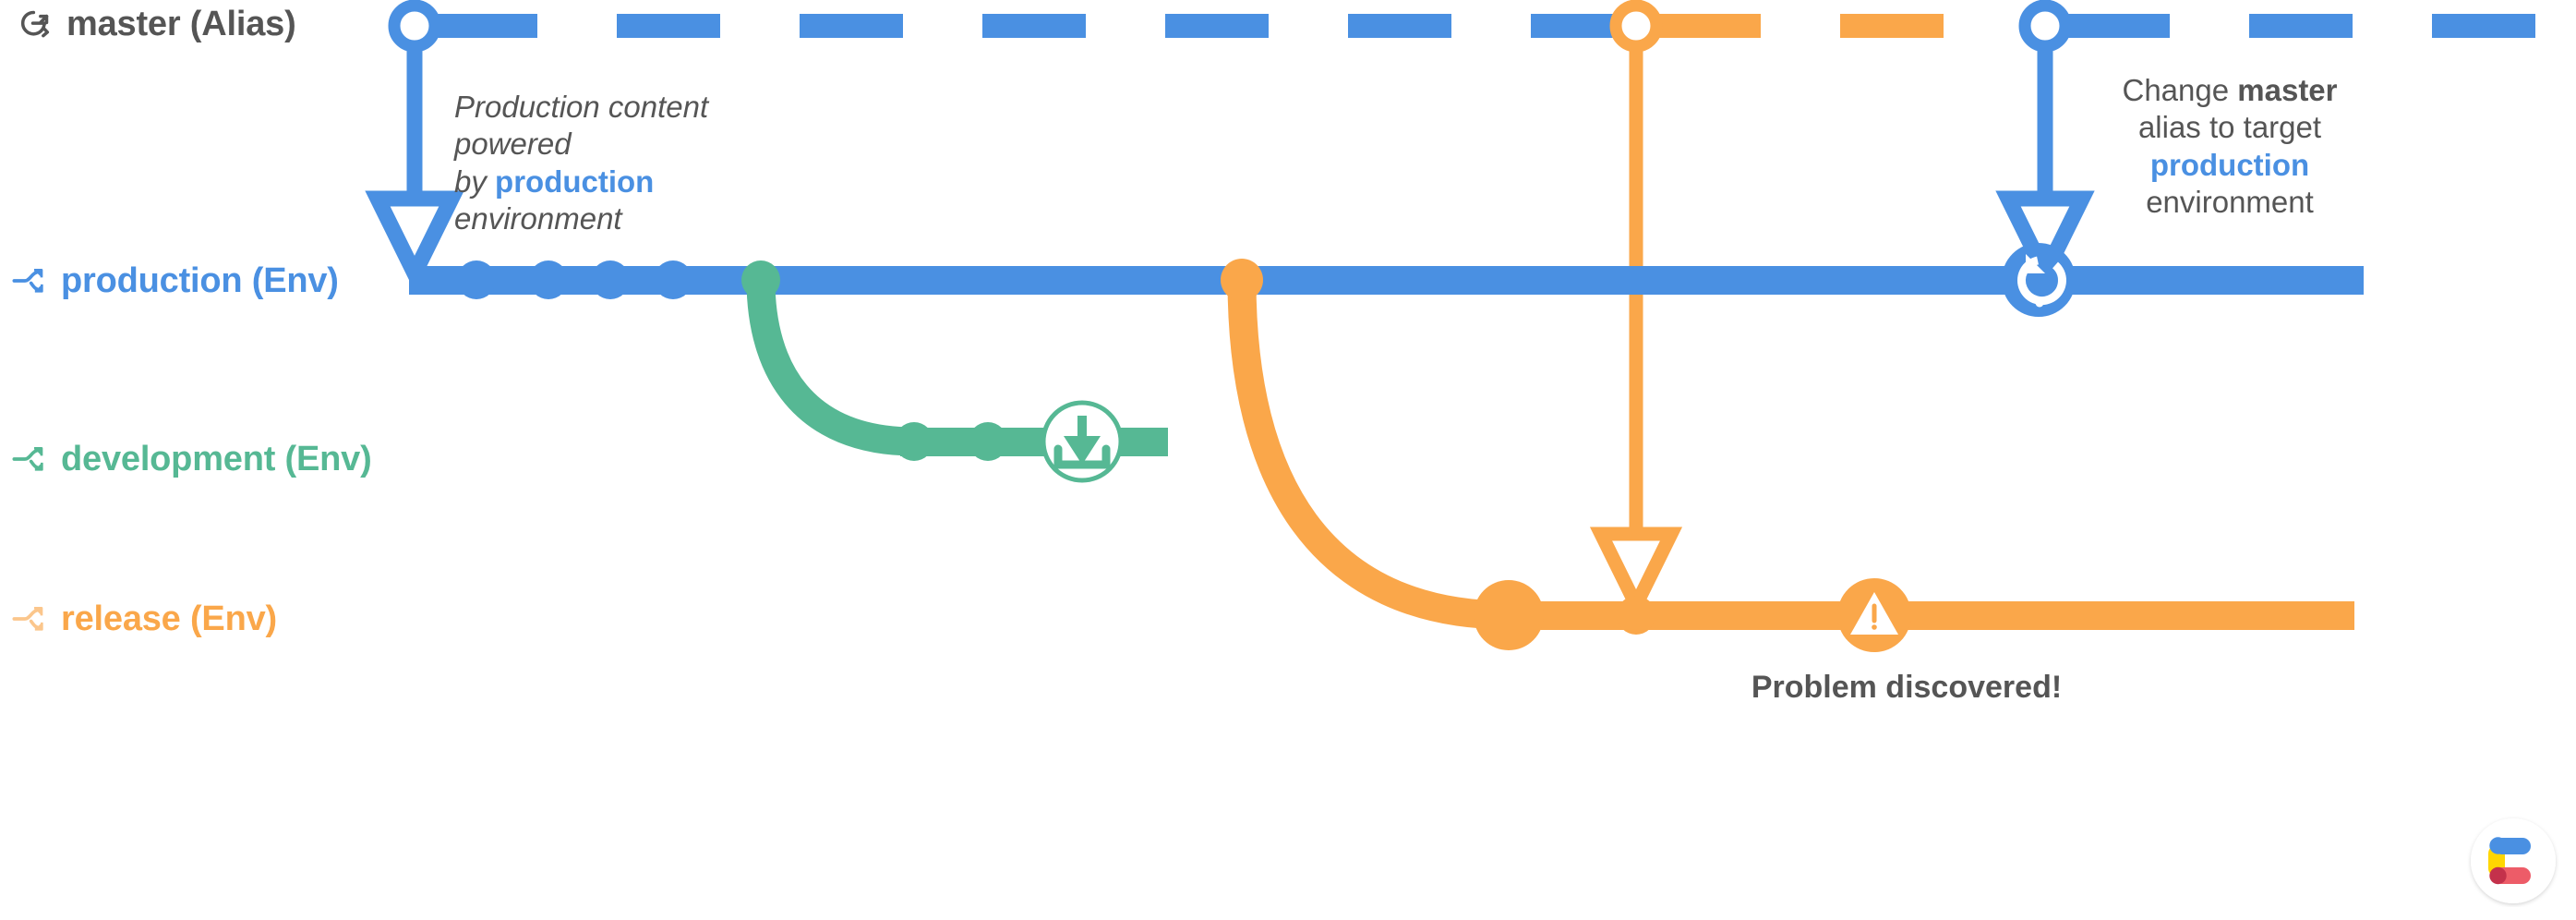 This screenshot has width=2576, height=920. I want to click on branch-label-master: master (Alias), so click(156, 24).